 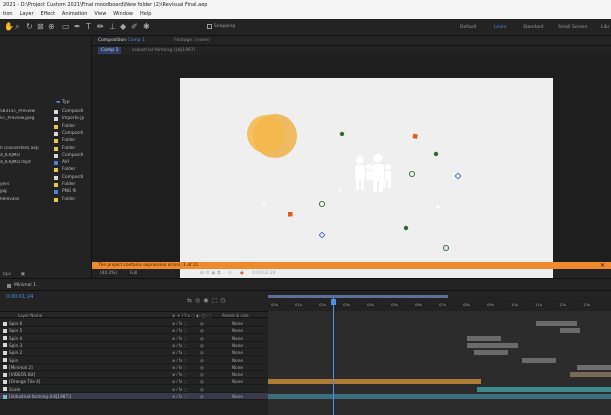 What do you see at coordinates (108, 273) in the screenshot?
I see `zoom-dropdown: (44.2%)` at bounding box center [108, 273].